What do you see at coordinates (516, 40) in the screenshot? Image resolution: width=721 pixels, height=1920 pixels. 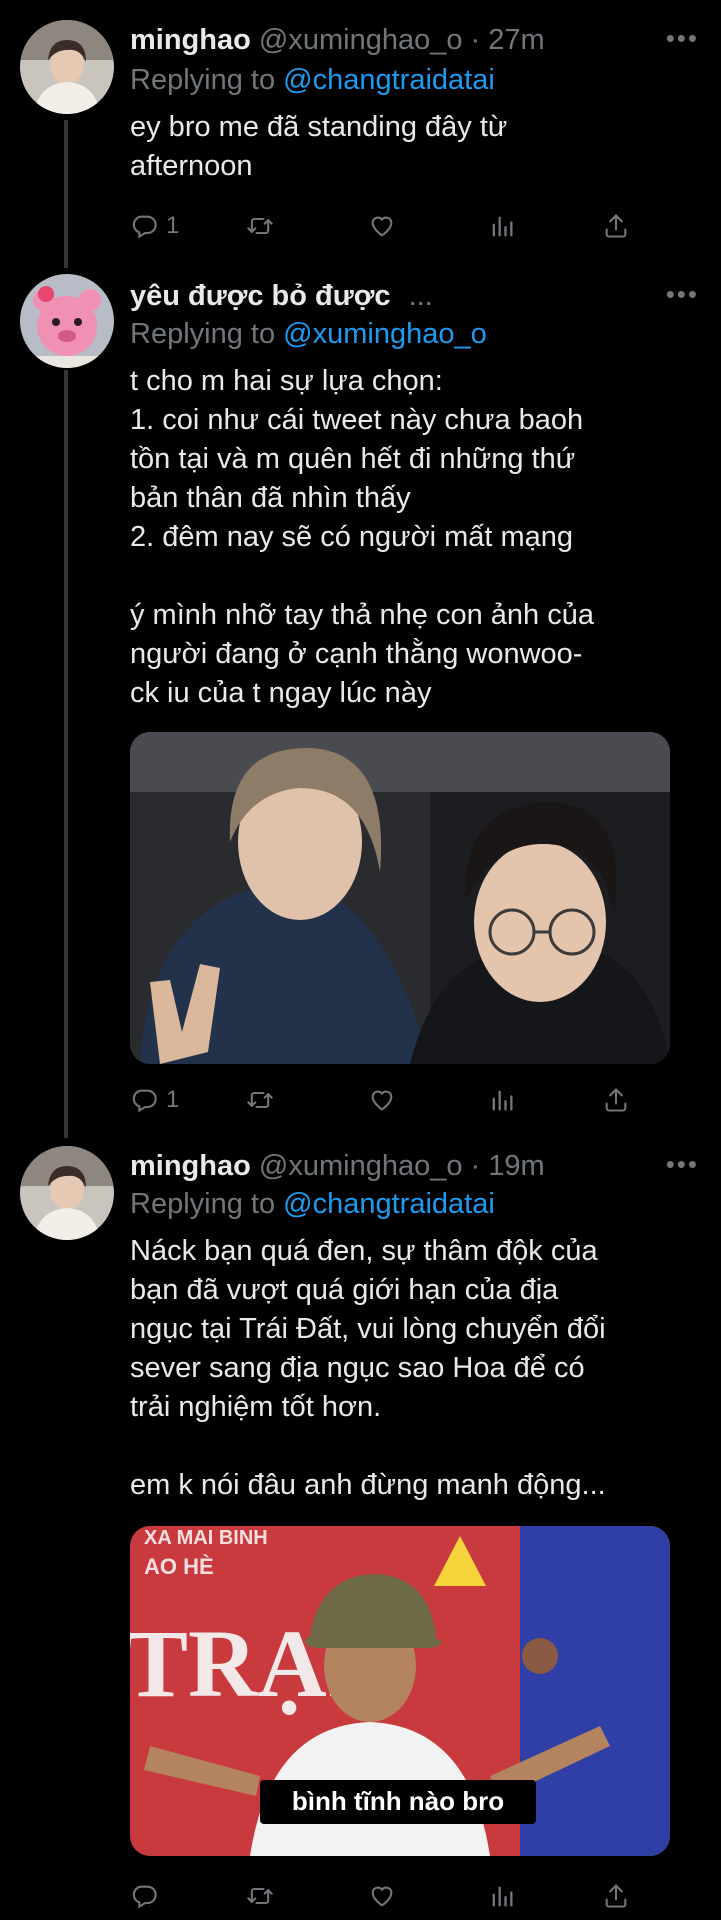 I see `timestamp: 27m` at bounding box center [516, 40].